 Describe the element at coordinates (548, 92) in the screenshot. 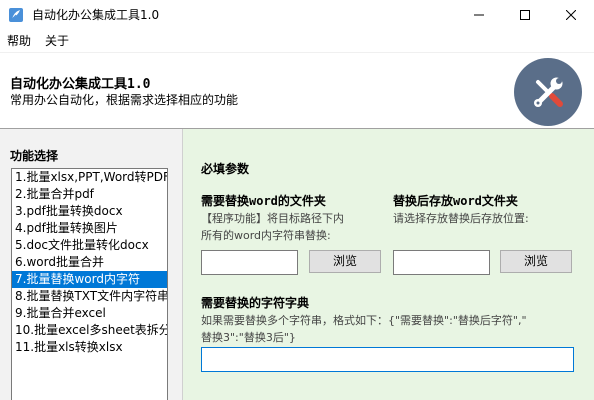

I see `tools-icon` at that location.